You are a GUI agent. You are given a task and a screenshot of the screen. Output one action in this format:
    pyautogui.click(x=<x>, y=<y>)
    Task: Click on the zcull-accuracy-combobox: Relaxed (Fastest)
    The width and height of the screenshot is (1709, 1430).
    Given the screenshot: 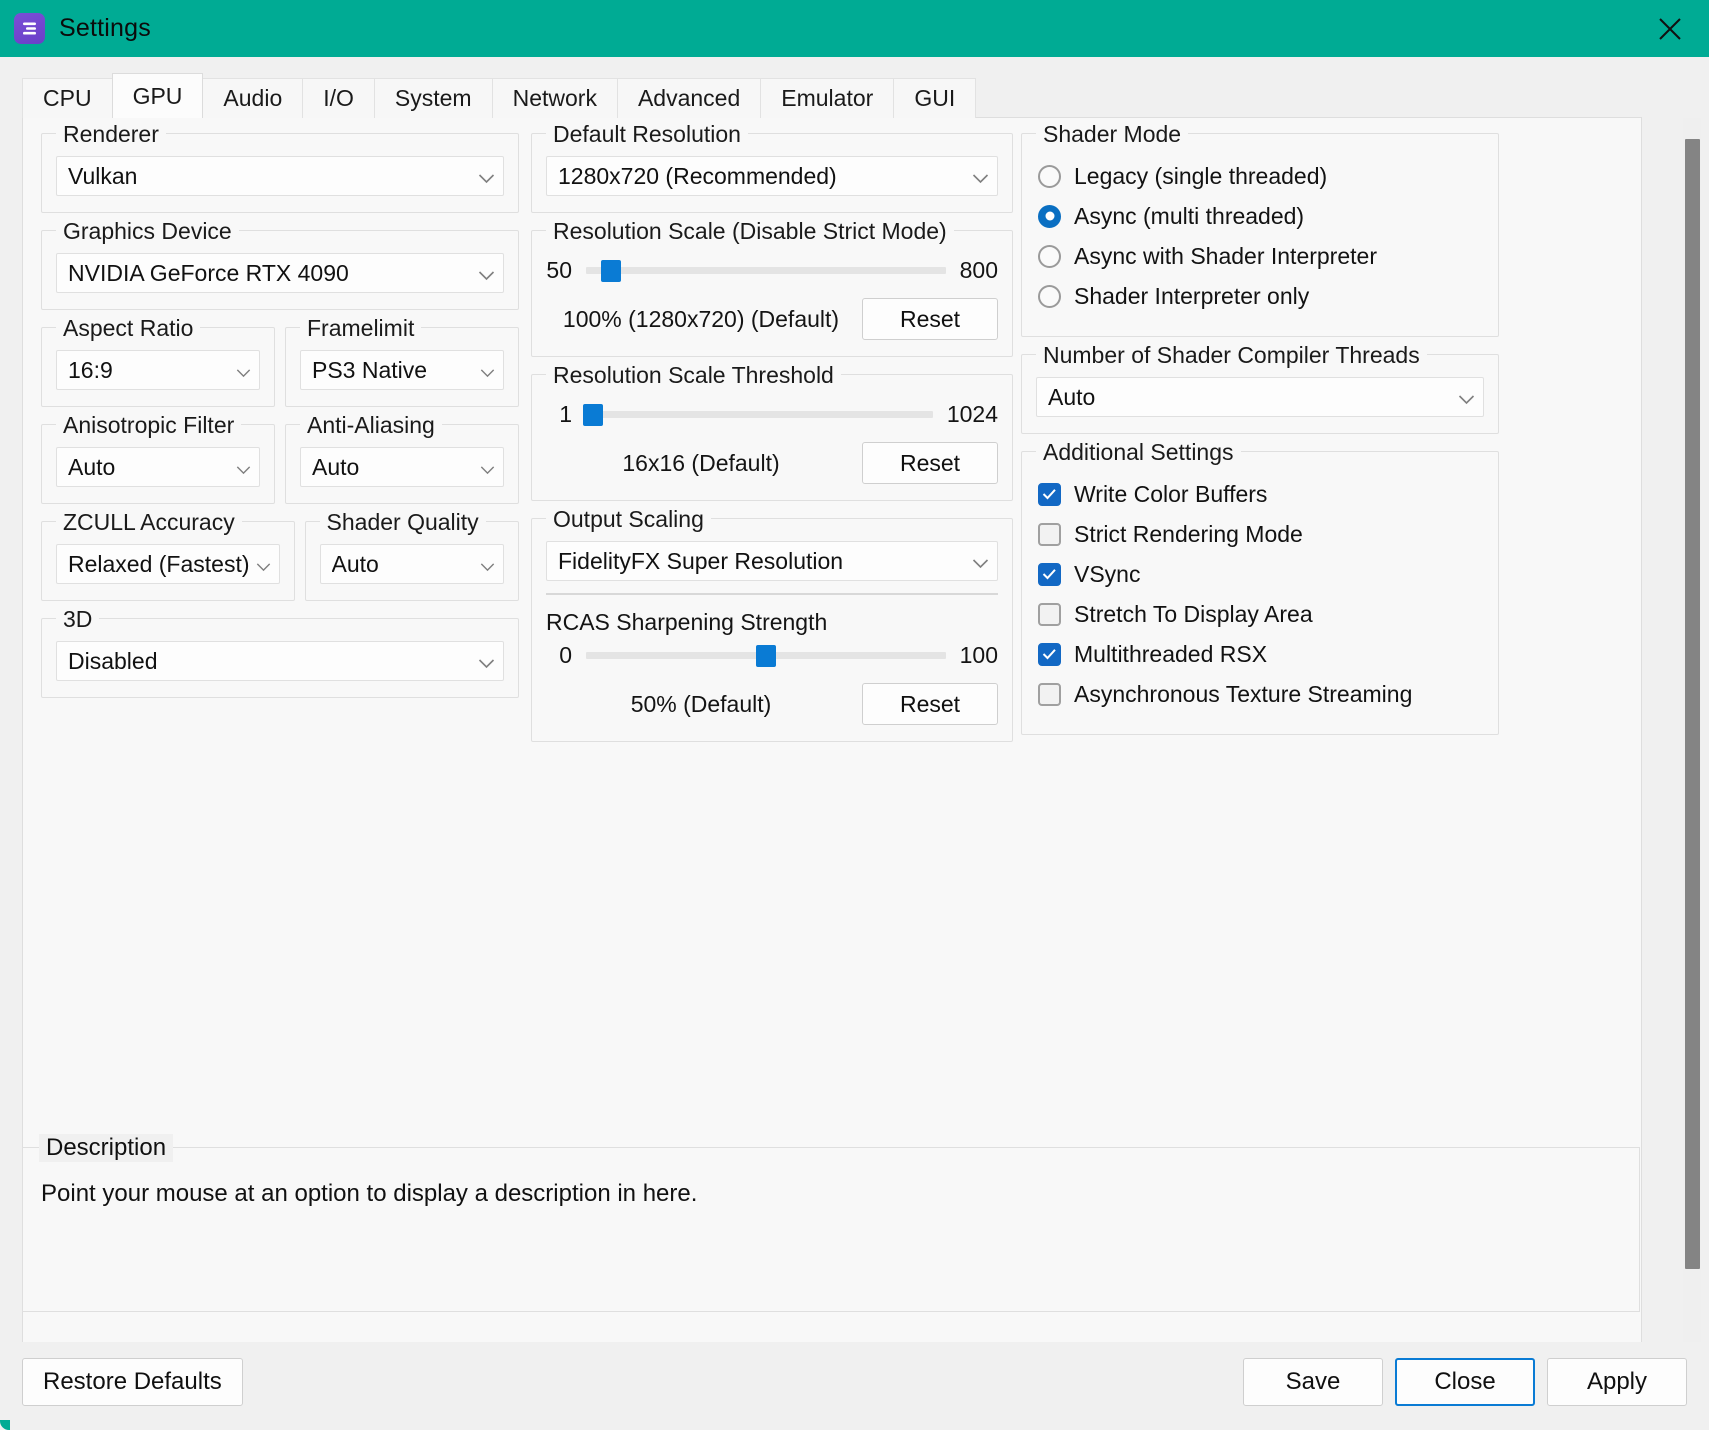 What is the action you would take?
    pyautogui.click(x=168, y=564)
    